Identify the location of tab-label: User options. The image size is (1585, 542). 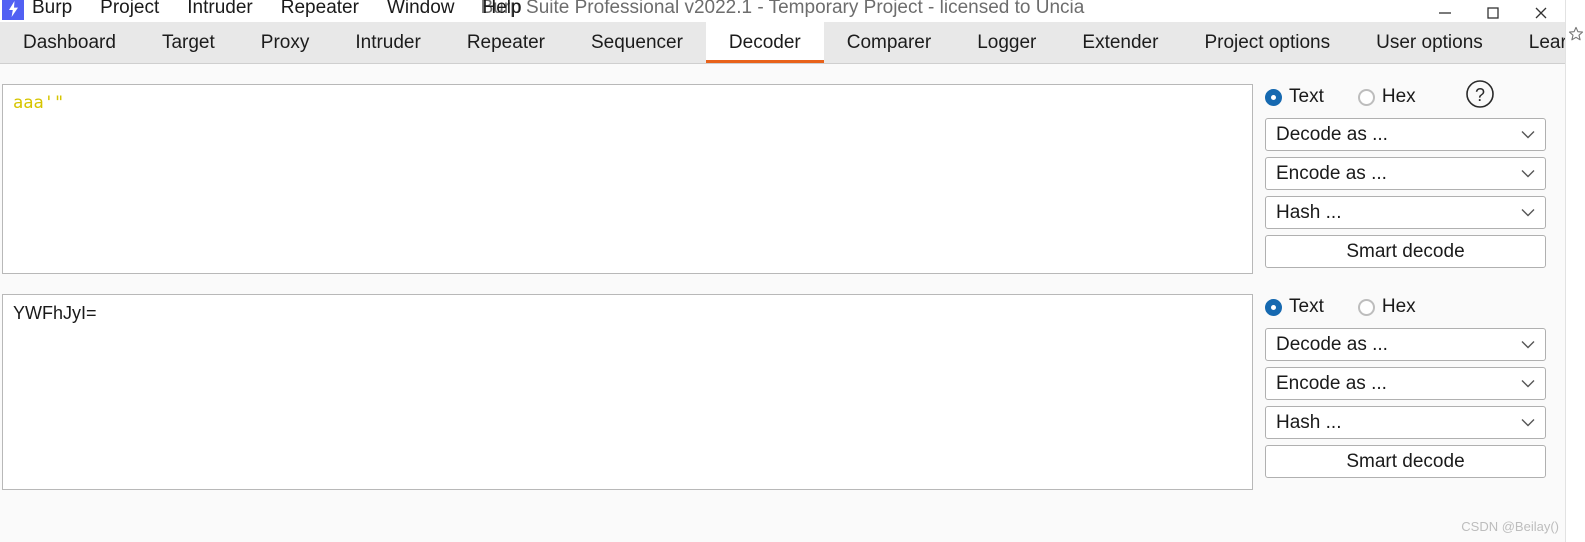
(1429, 42).